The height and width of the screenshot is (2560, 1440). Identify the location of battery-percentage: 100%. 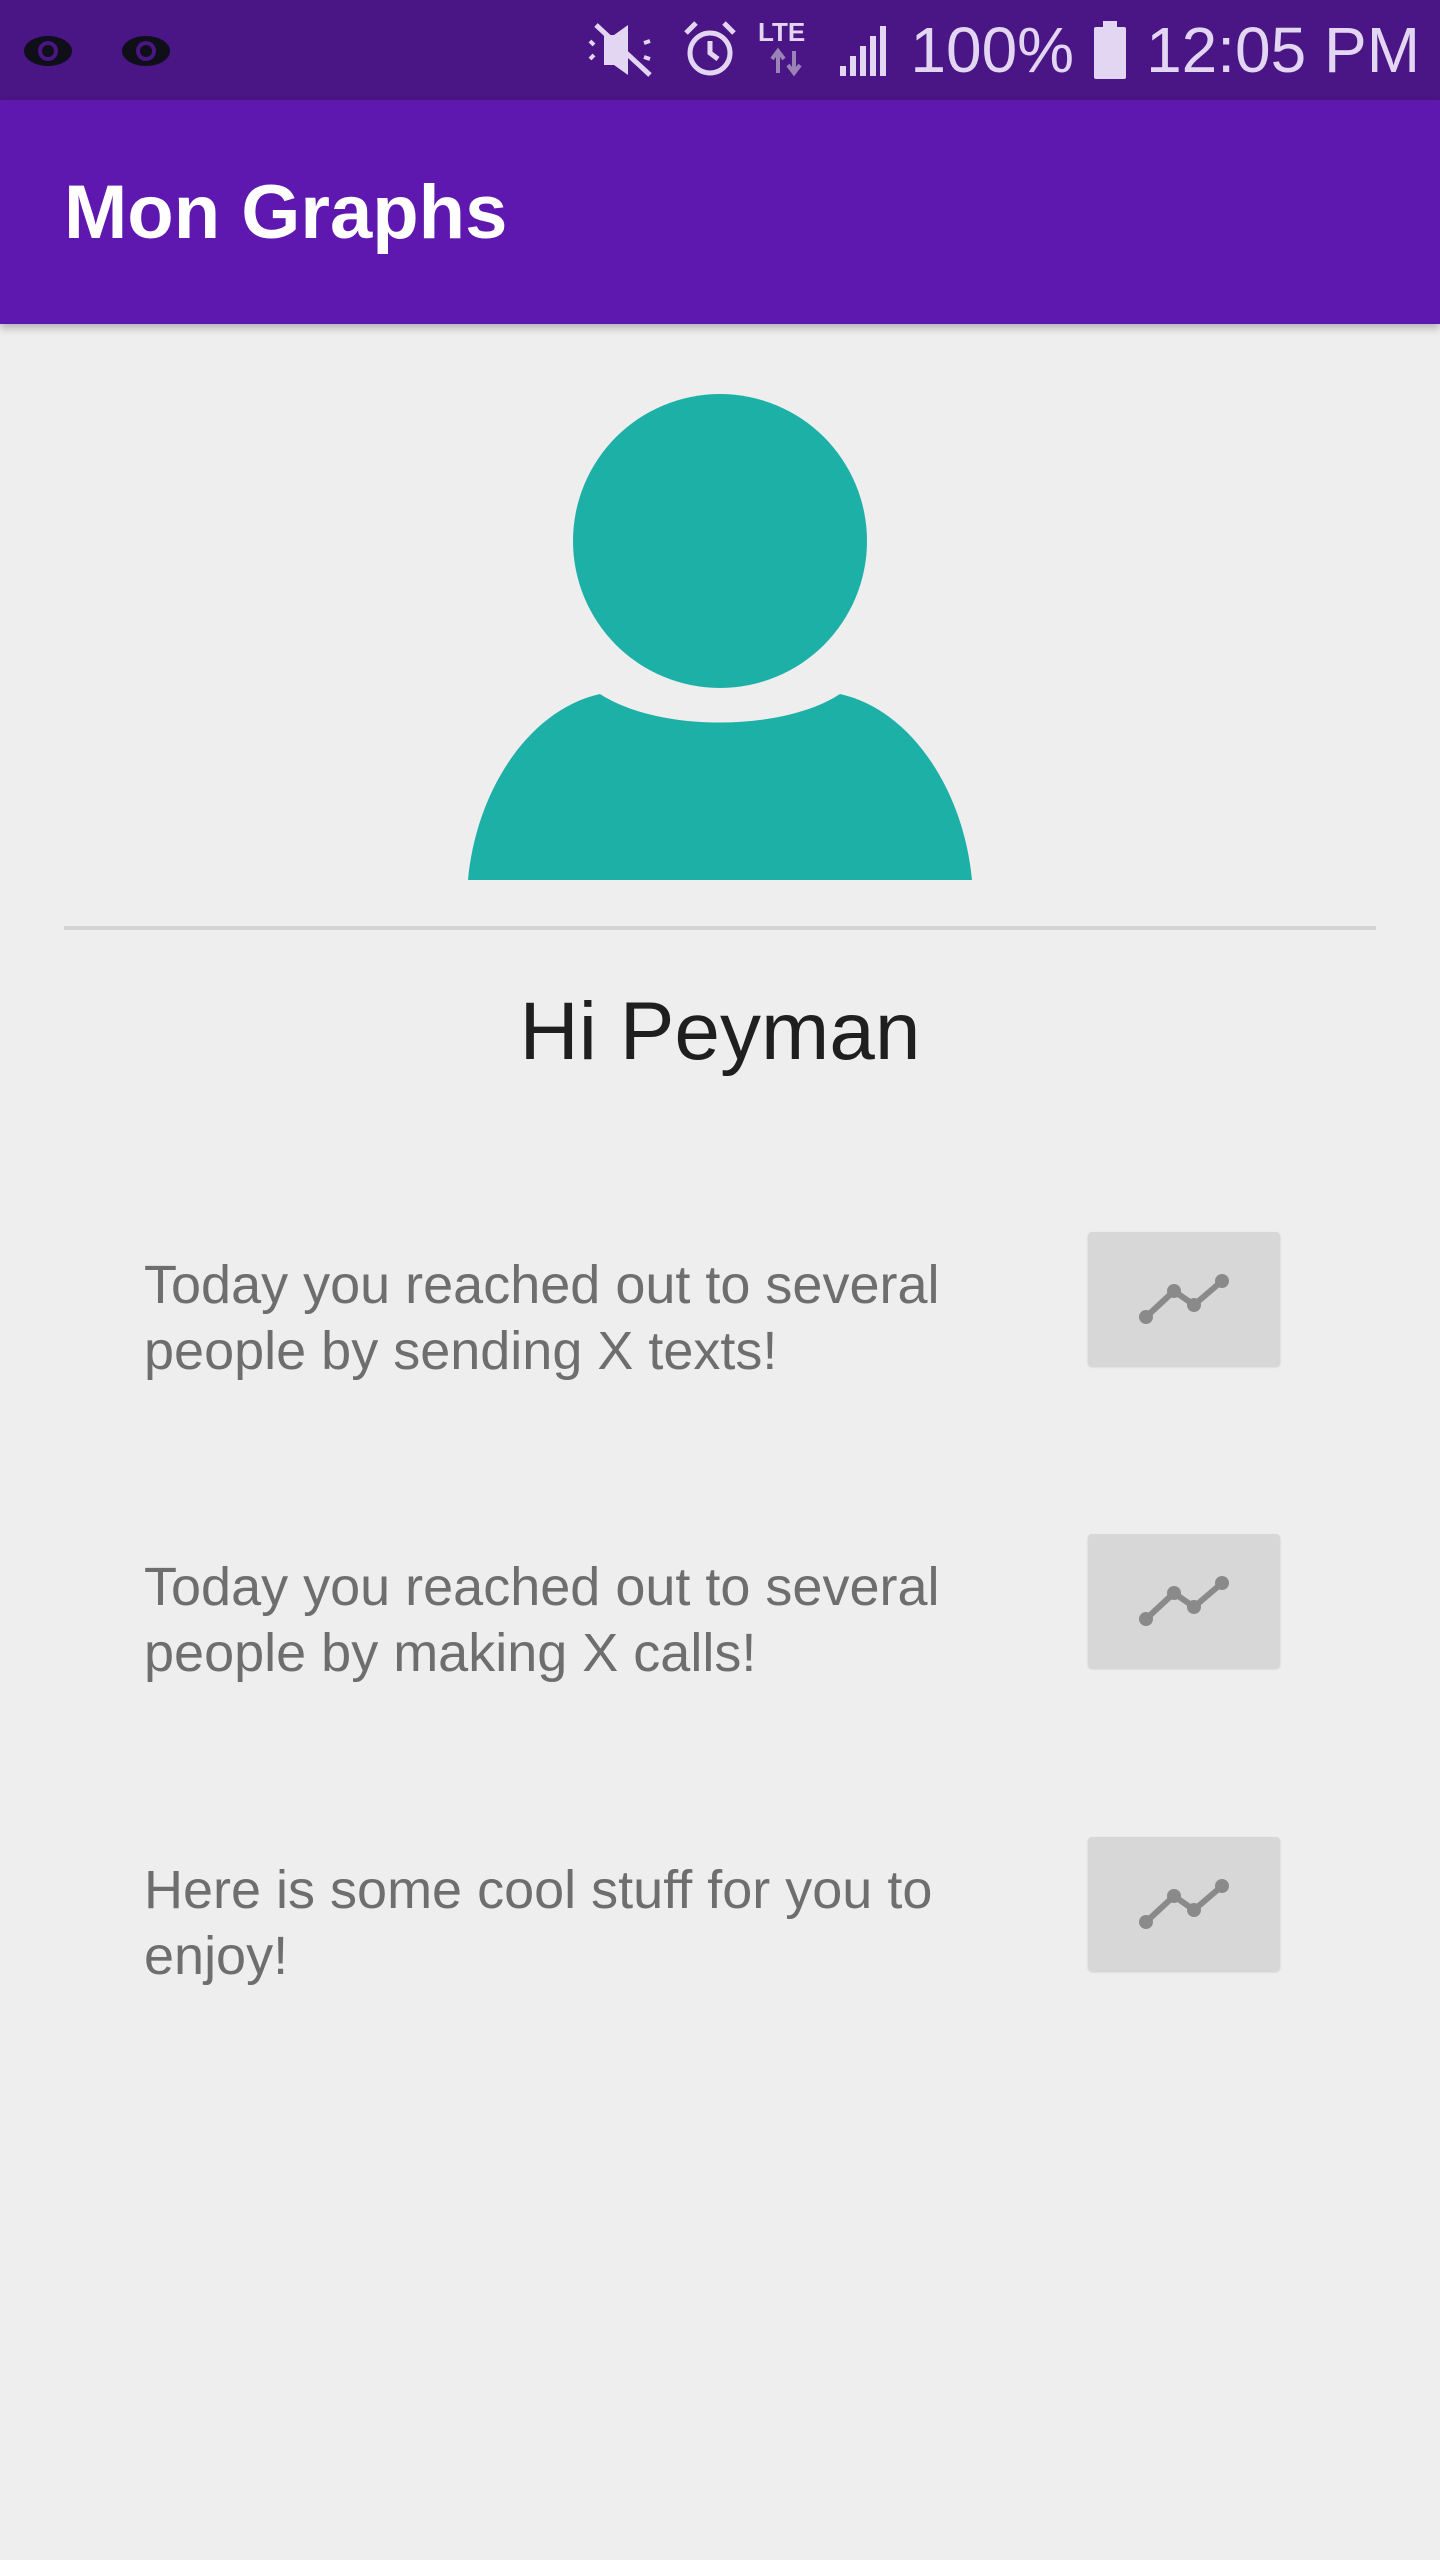
(992, 50).